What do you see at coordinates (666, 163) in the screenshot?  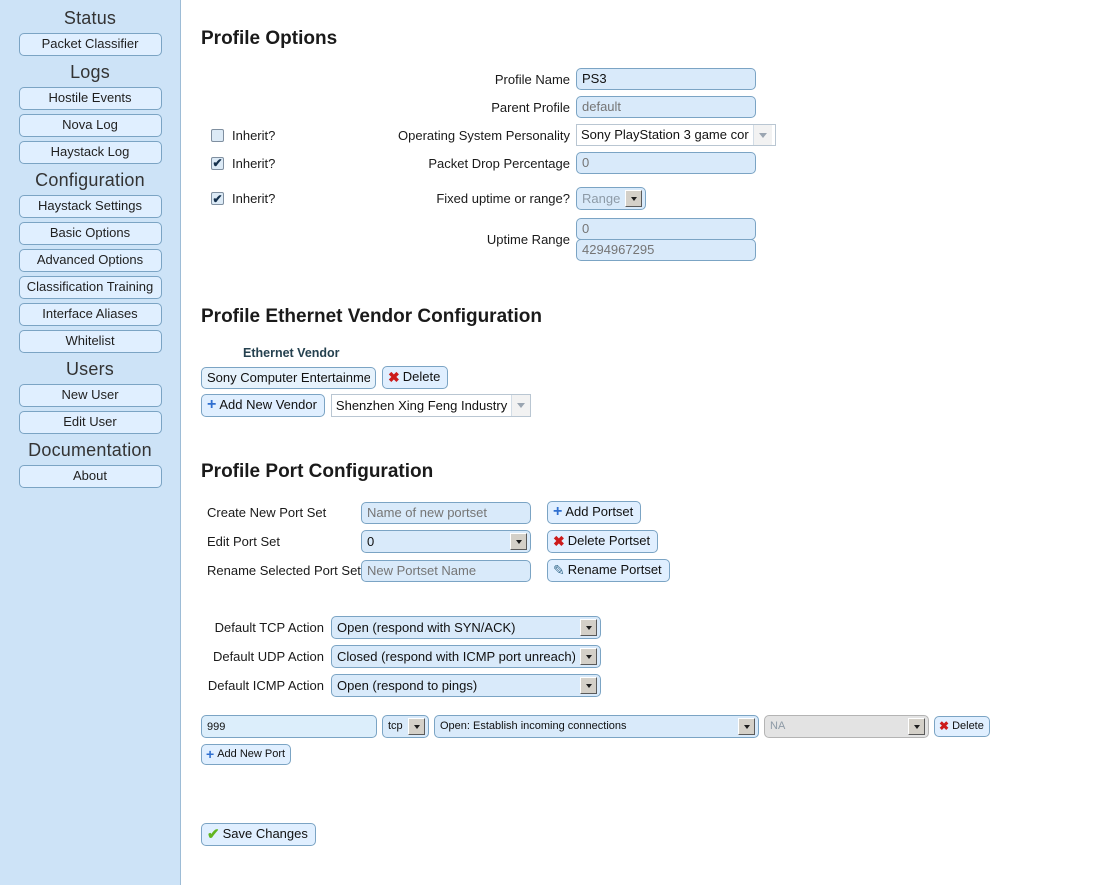 I see `packet-drop-input` at bounding box center [666, 163].